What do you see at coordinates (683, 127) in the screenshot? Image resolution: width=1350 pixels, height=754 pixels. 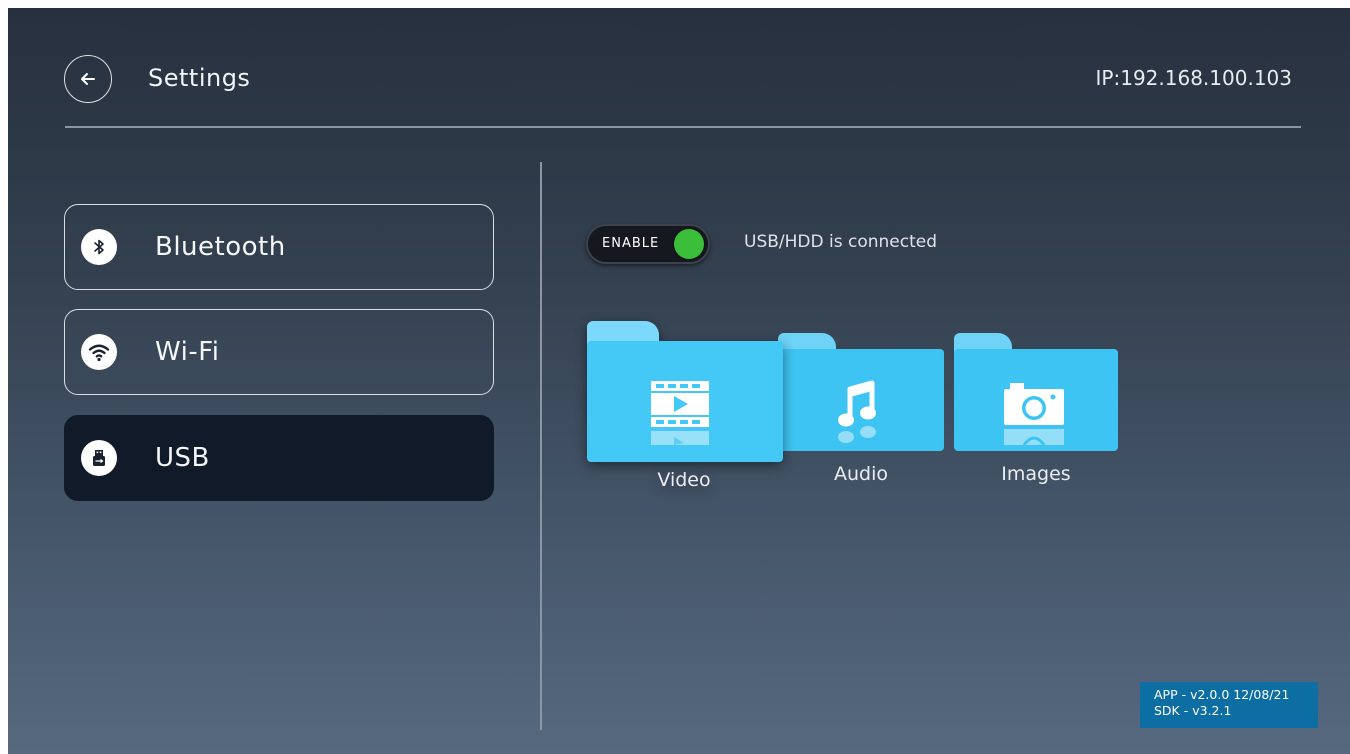 I see `header-divider` at bounding box center [683, 127].